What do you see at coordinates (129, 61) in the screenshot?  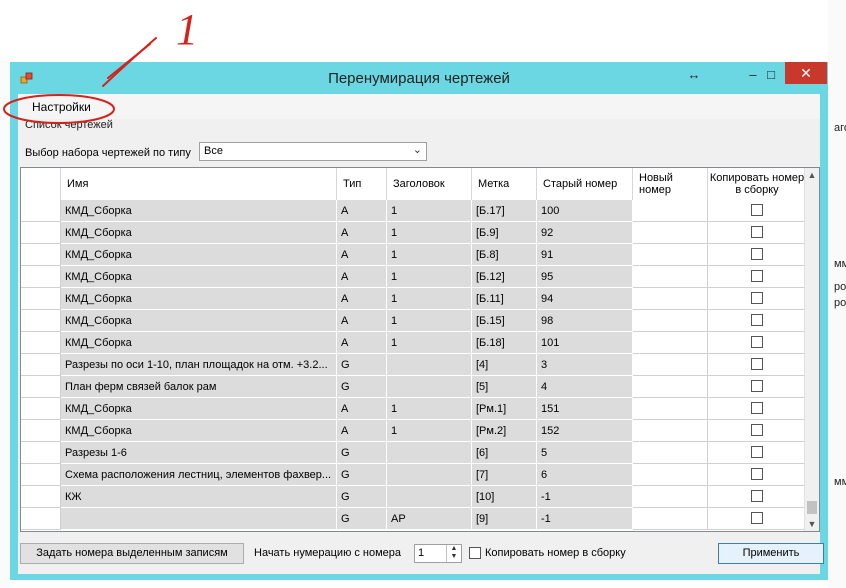 I see `annotation-stroke` at bounding box center [129, 61].